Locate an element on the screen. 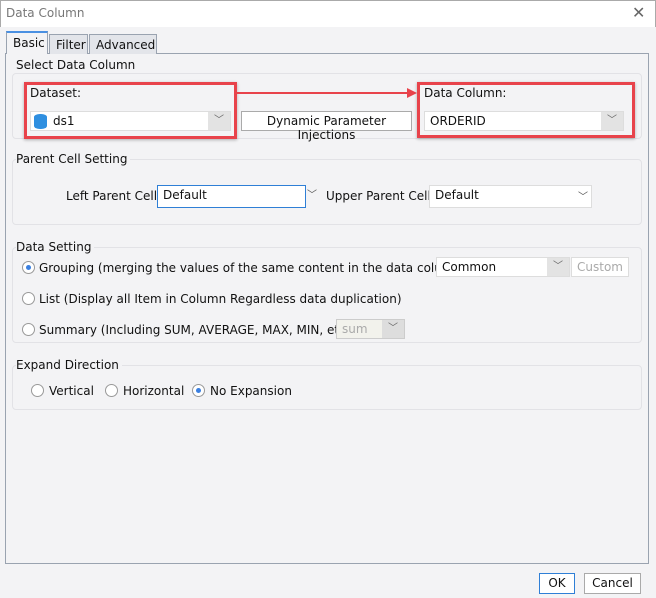 This screenshot has height=598, width=656. expand-direction-title: Expand Direction is located at coordinates (69, 365).